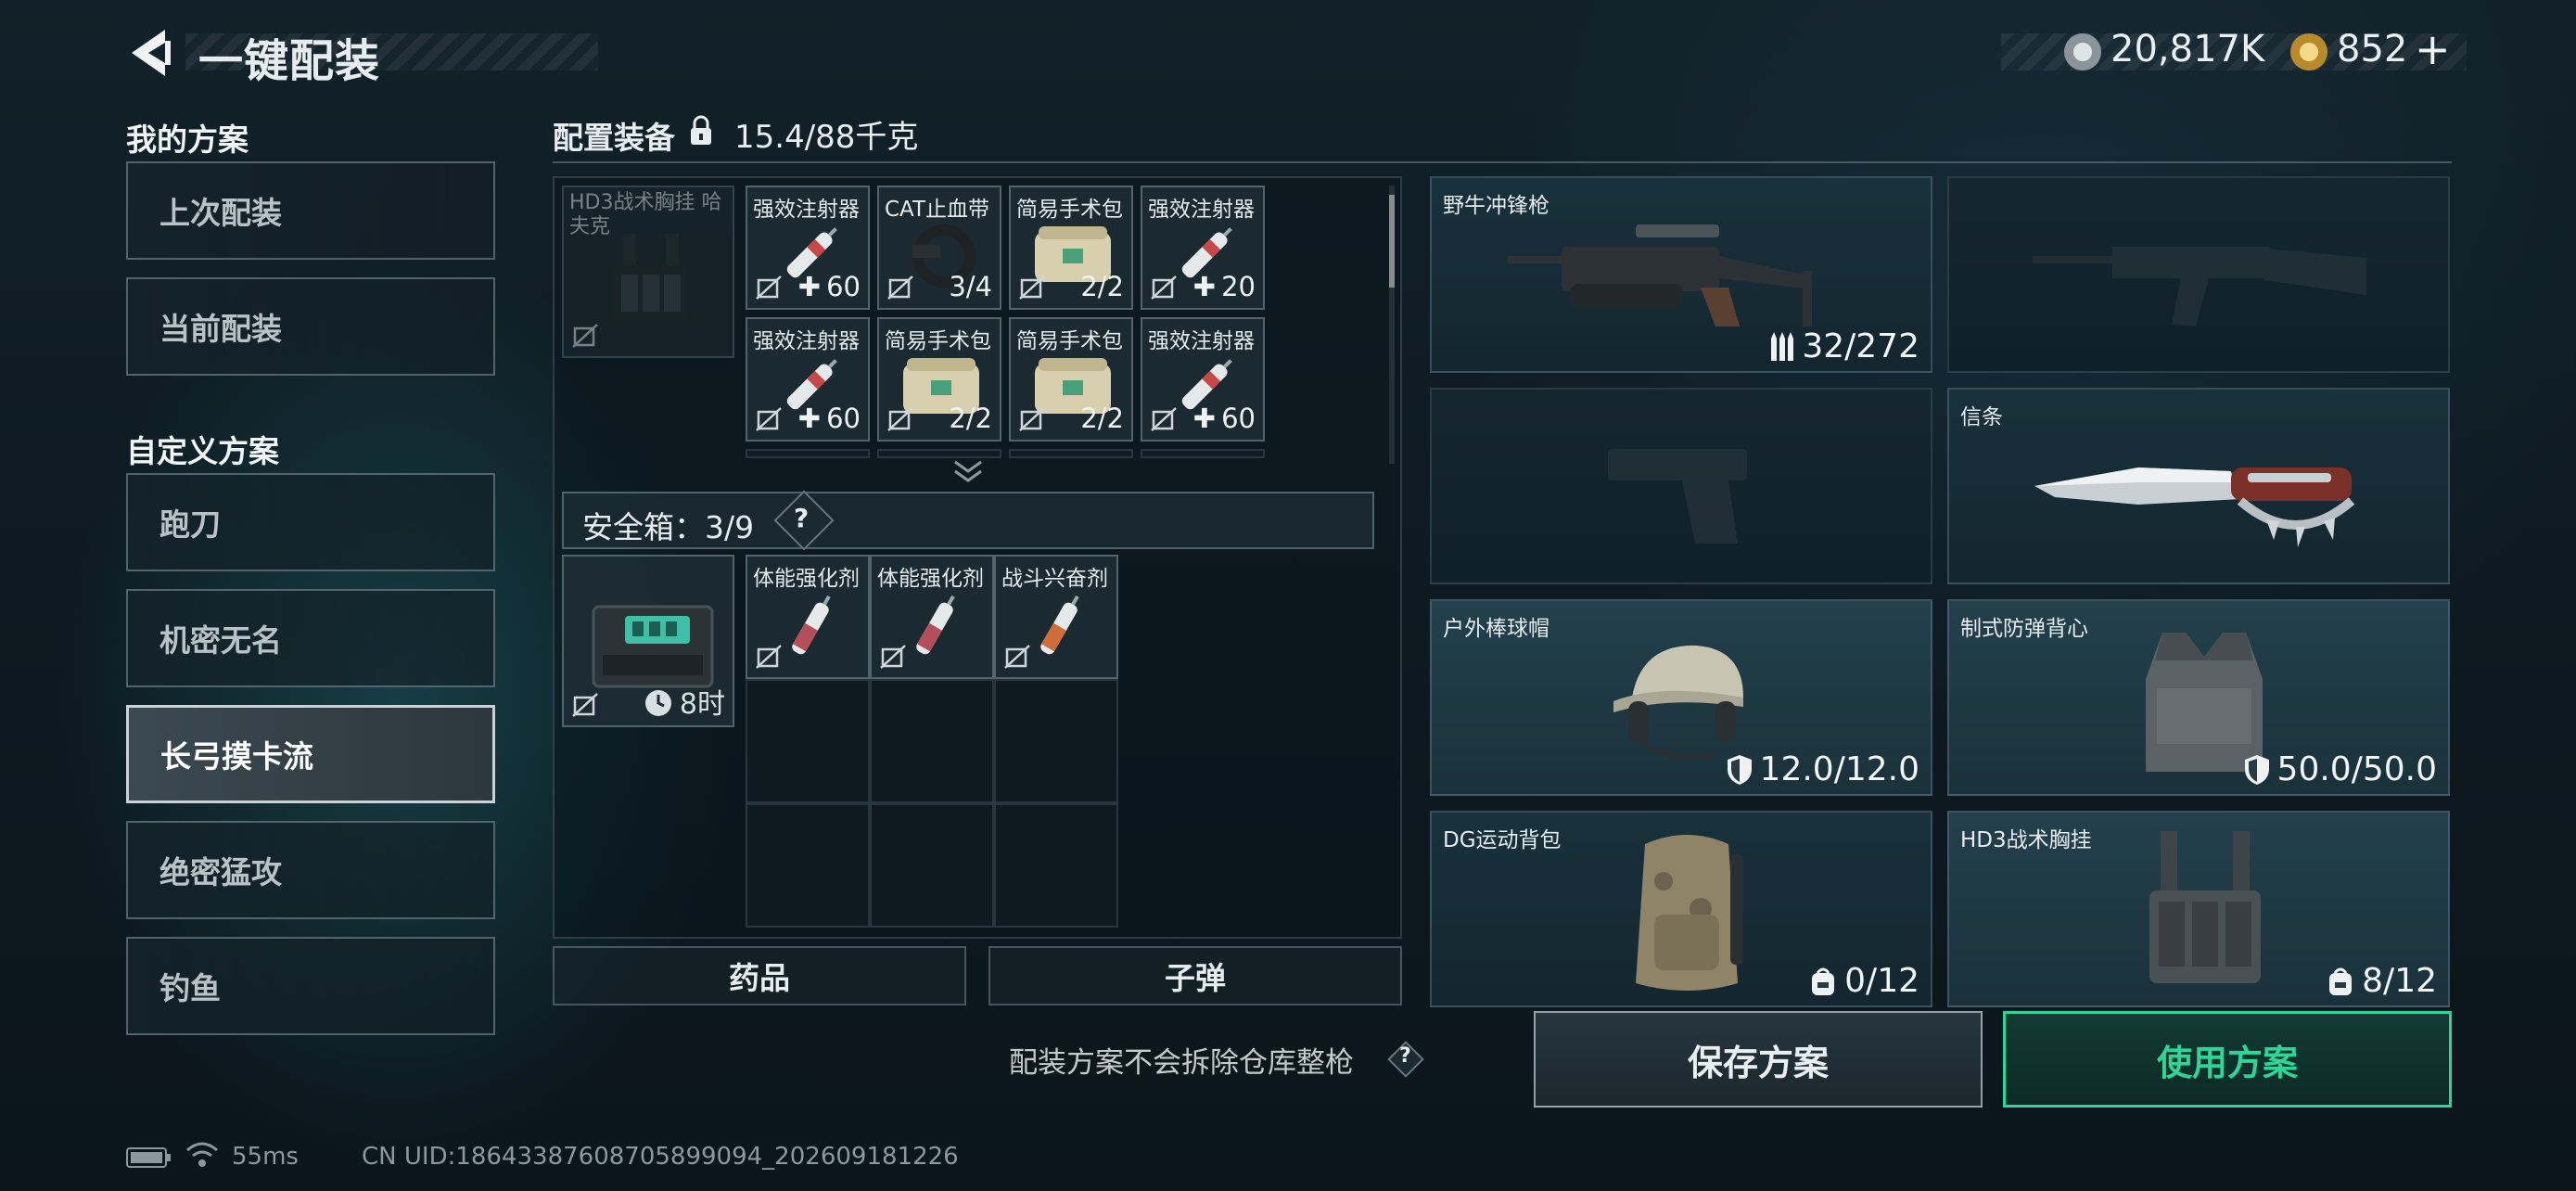 Image resolution: width=2576 pixels, height=1191 pixels. Describe the element at coordinates (1502, 840) in the screenshot. I see `backpack-name: DG运动背包` at that location.